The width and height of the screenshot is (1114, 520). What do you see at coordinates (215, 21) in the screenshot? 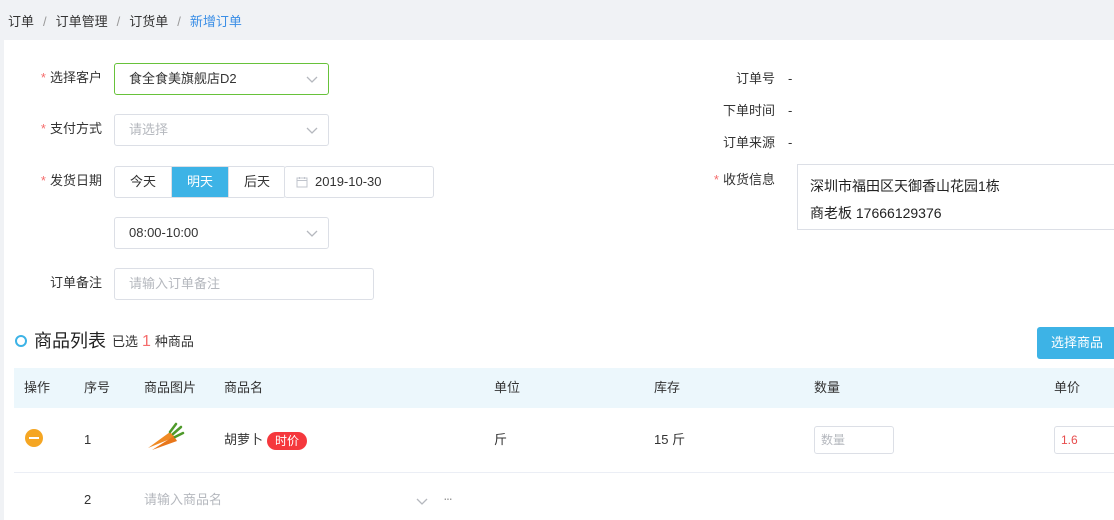
I see `breadcrumb-current: 新增订单` at bounding box center [215, 21].